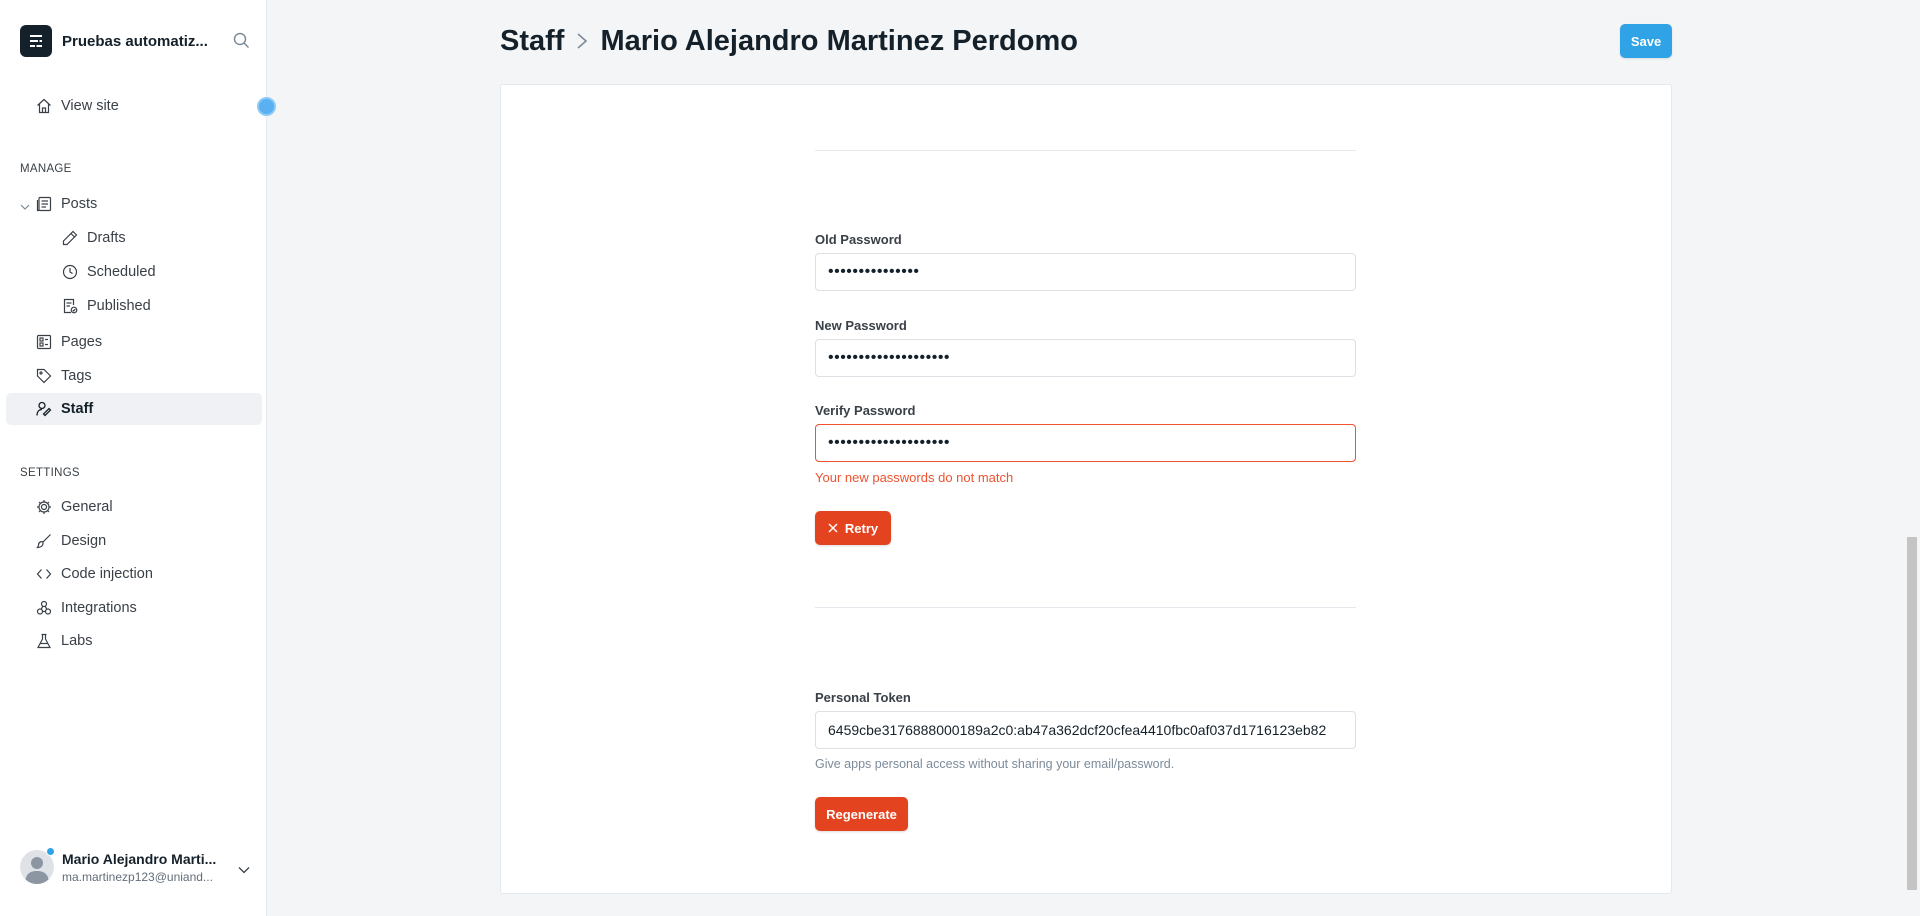  What do you see at coordinates (134, 641) in the screenshot?
I see `nav-labs: Labs` at bounding box center [134, 641].